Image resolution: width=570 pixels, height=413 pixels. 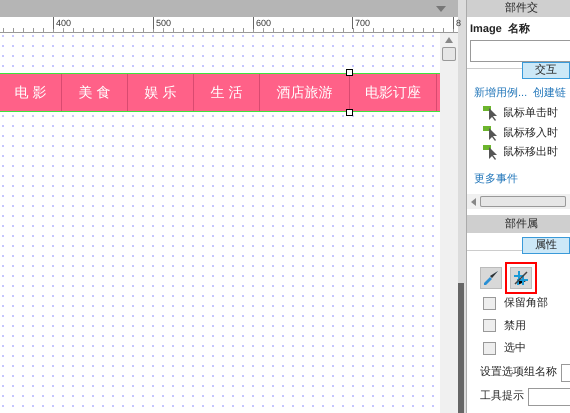 I want to click on crop-icon, so click(x=521, y=278).